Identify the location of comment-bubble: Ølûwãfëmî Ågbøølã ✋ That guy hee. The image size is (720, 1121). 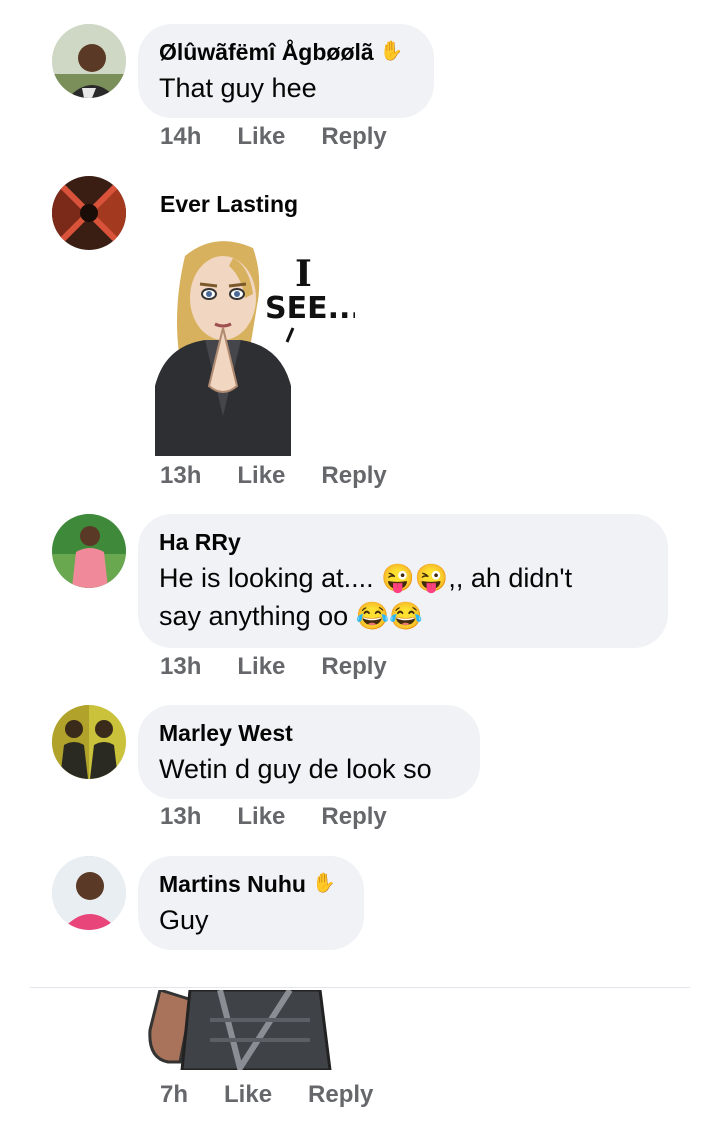
(286, 71).